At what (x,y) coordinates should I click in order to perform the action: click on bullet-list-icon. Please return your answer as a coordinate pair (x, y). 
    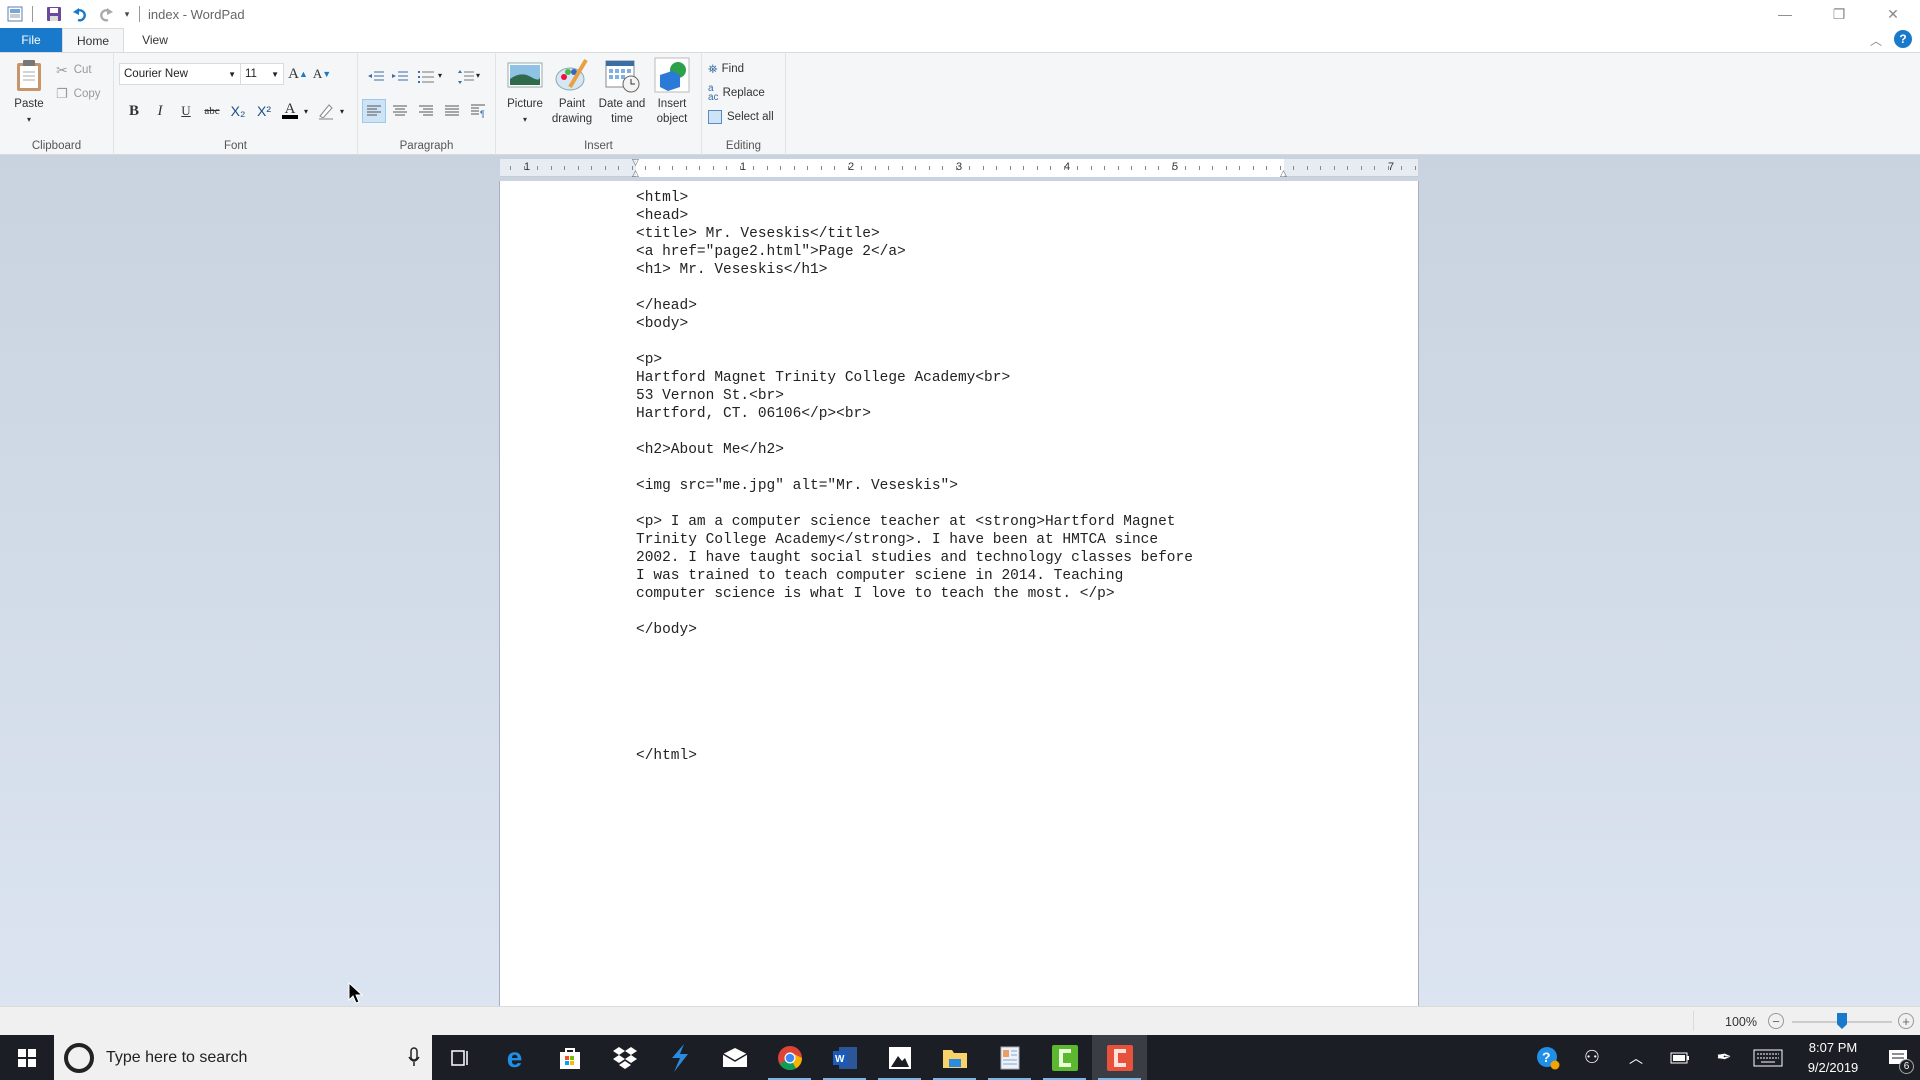
    Looking at the image, I should click on (426, 77).